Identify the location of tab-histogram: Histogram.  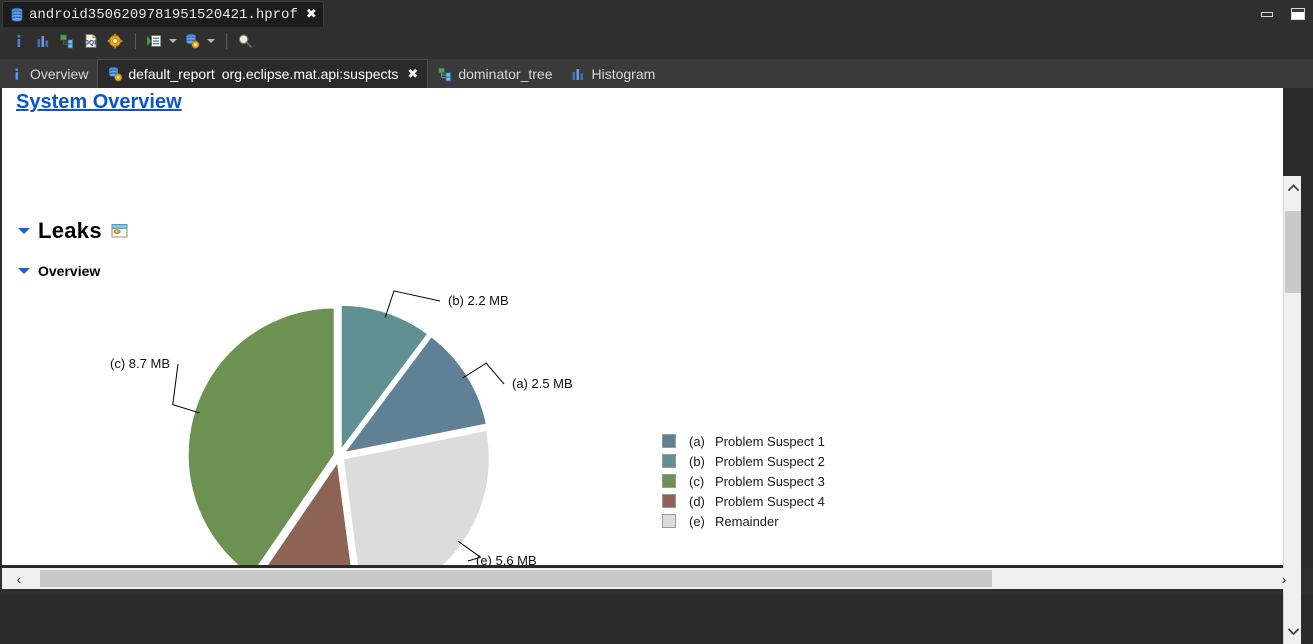
(612, 73).